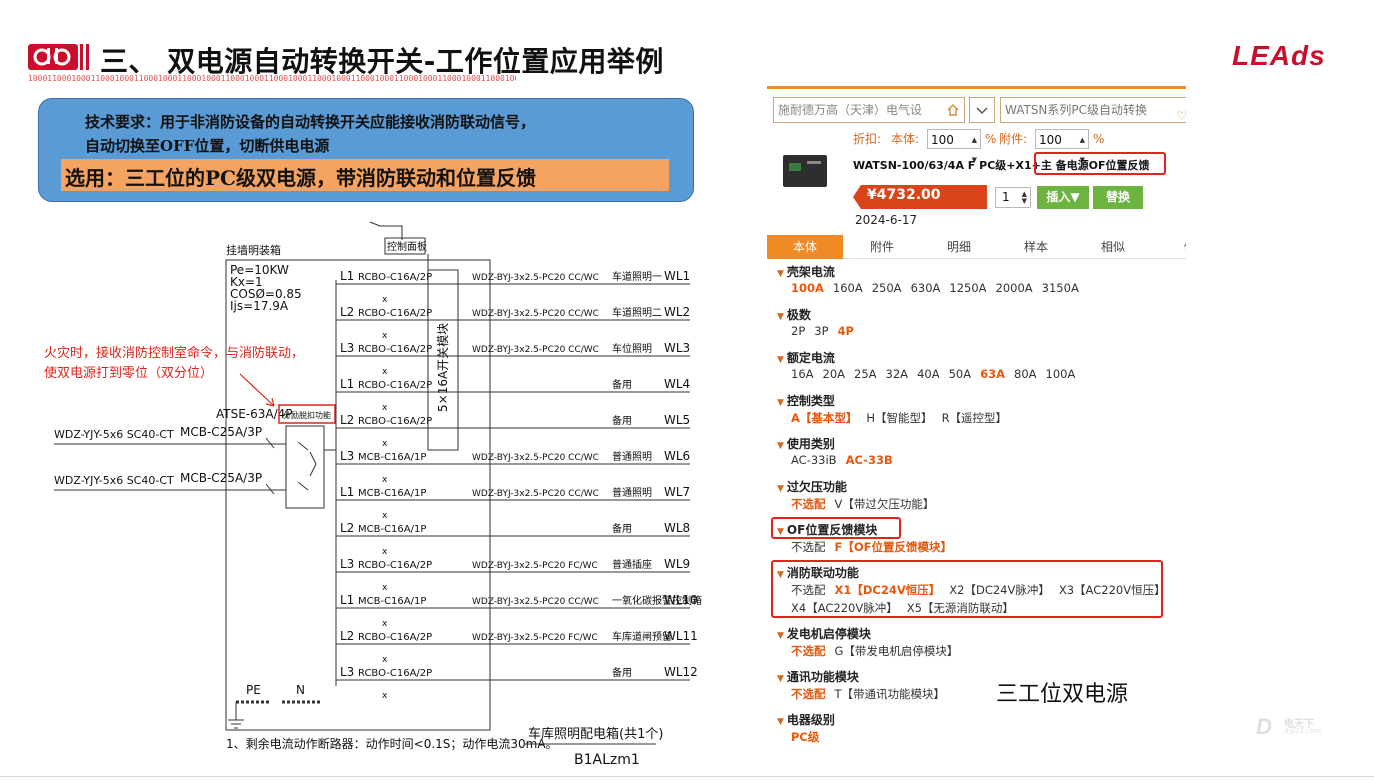 The image size is (1374, 780). Describe the element at coordinates (266, 288) in the screenshot. I see `load-parameters: Pe=10KWKx=1COSØ=0.85Ijs=17.9A` at that location.